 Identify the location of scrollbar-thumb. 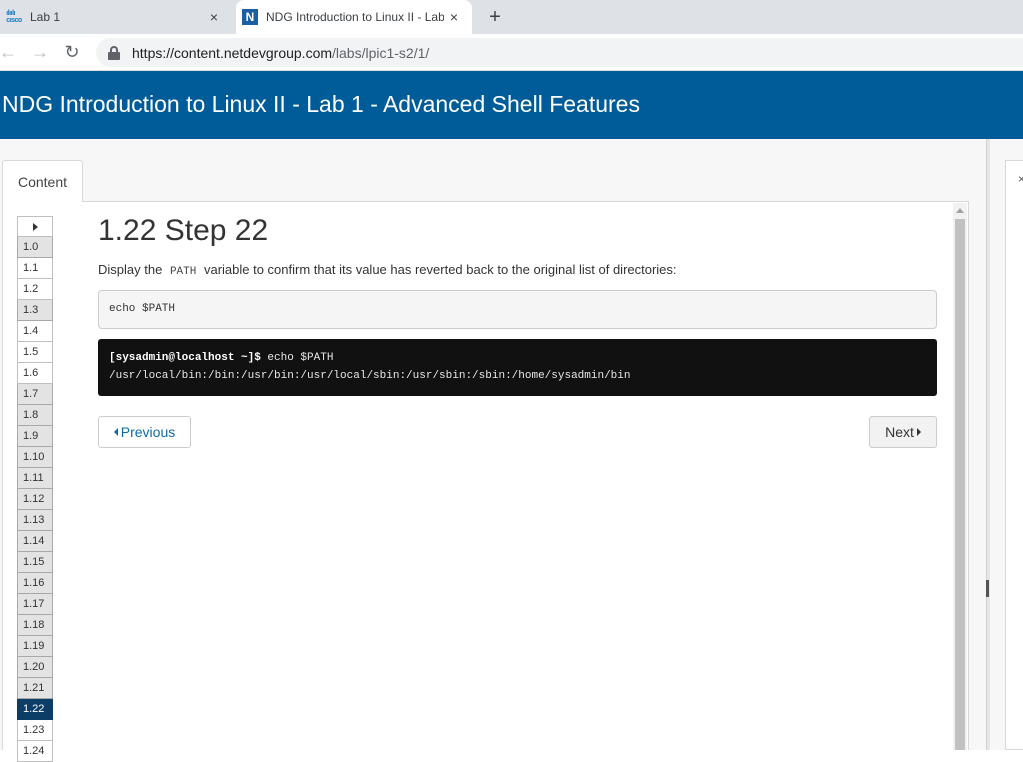
(960, 484).